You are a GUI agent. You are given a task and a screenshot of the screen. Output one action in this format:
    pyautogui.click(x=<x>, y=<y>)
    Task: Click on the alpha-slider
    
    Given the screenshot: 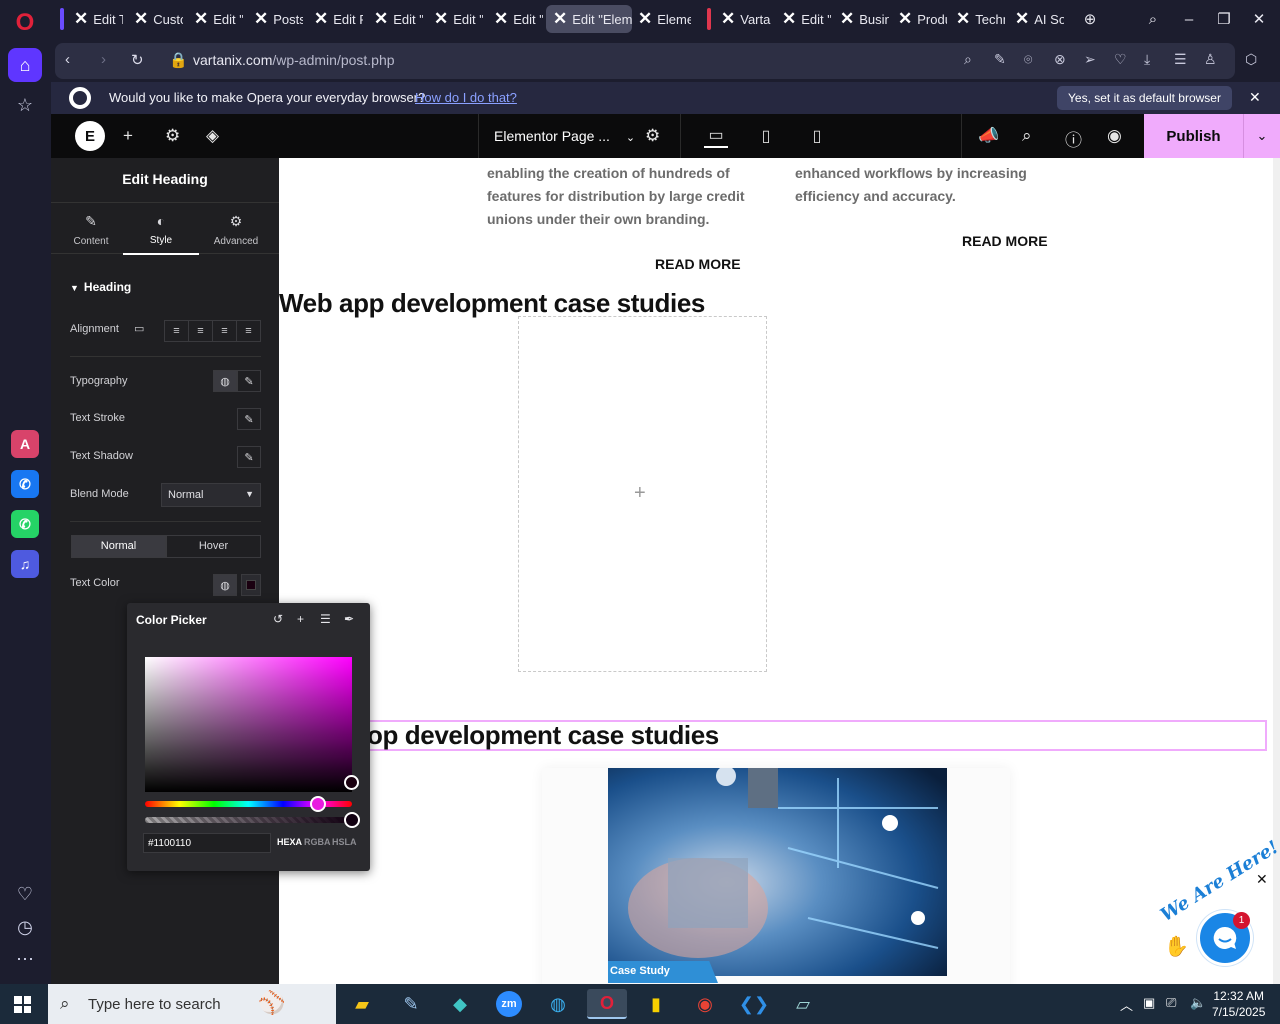 What is the action you would take?
    pyautogui.click(x=248, y=820)
    